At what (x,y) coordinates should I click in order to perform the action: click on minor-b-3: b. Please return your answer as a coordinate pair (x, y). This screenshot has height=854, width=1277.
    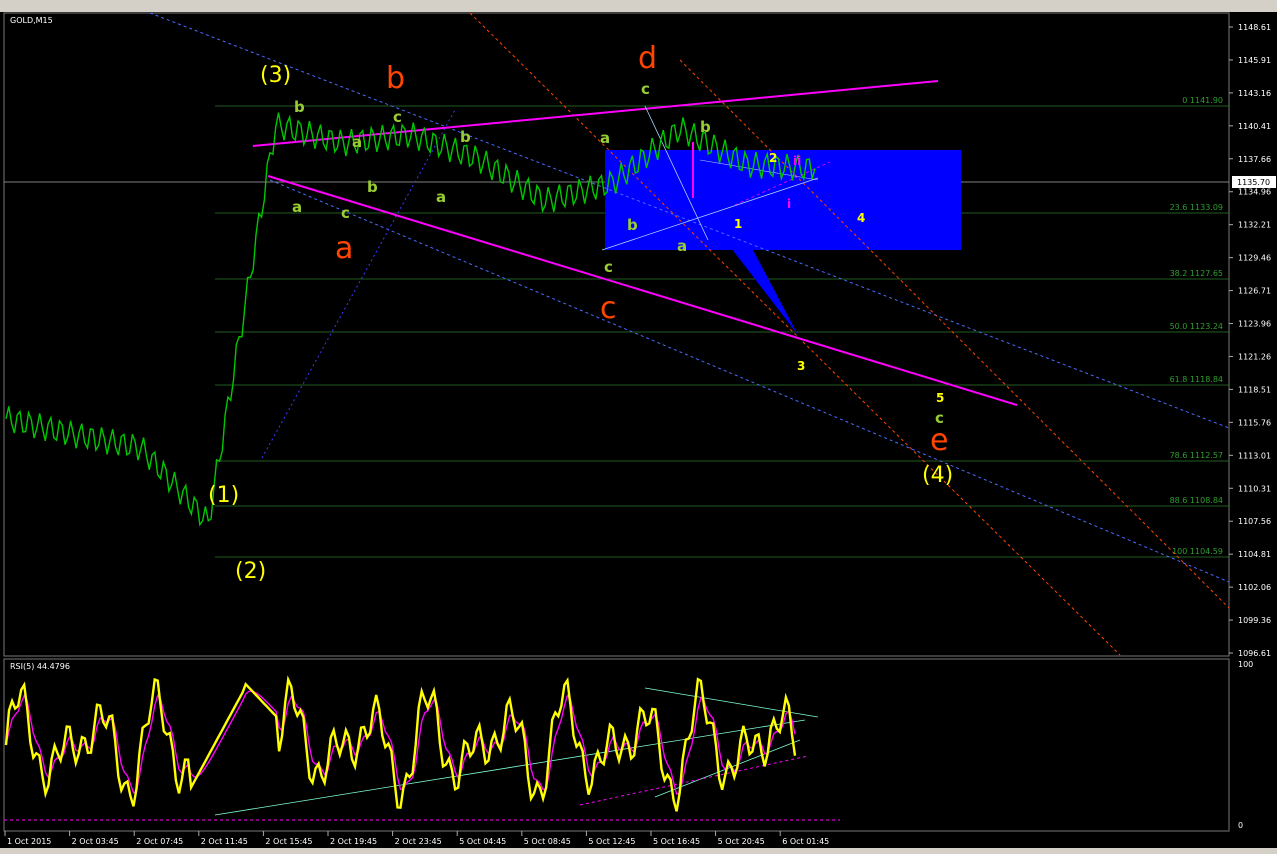
    Looking at the image, I should click on (465, 137).